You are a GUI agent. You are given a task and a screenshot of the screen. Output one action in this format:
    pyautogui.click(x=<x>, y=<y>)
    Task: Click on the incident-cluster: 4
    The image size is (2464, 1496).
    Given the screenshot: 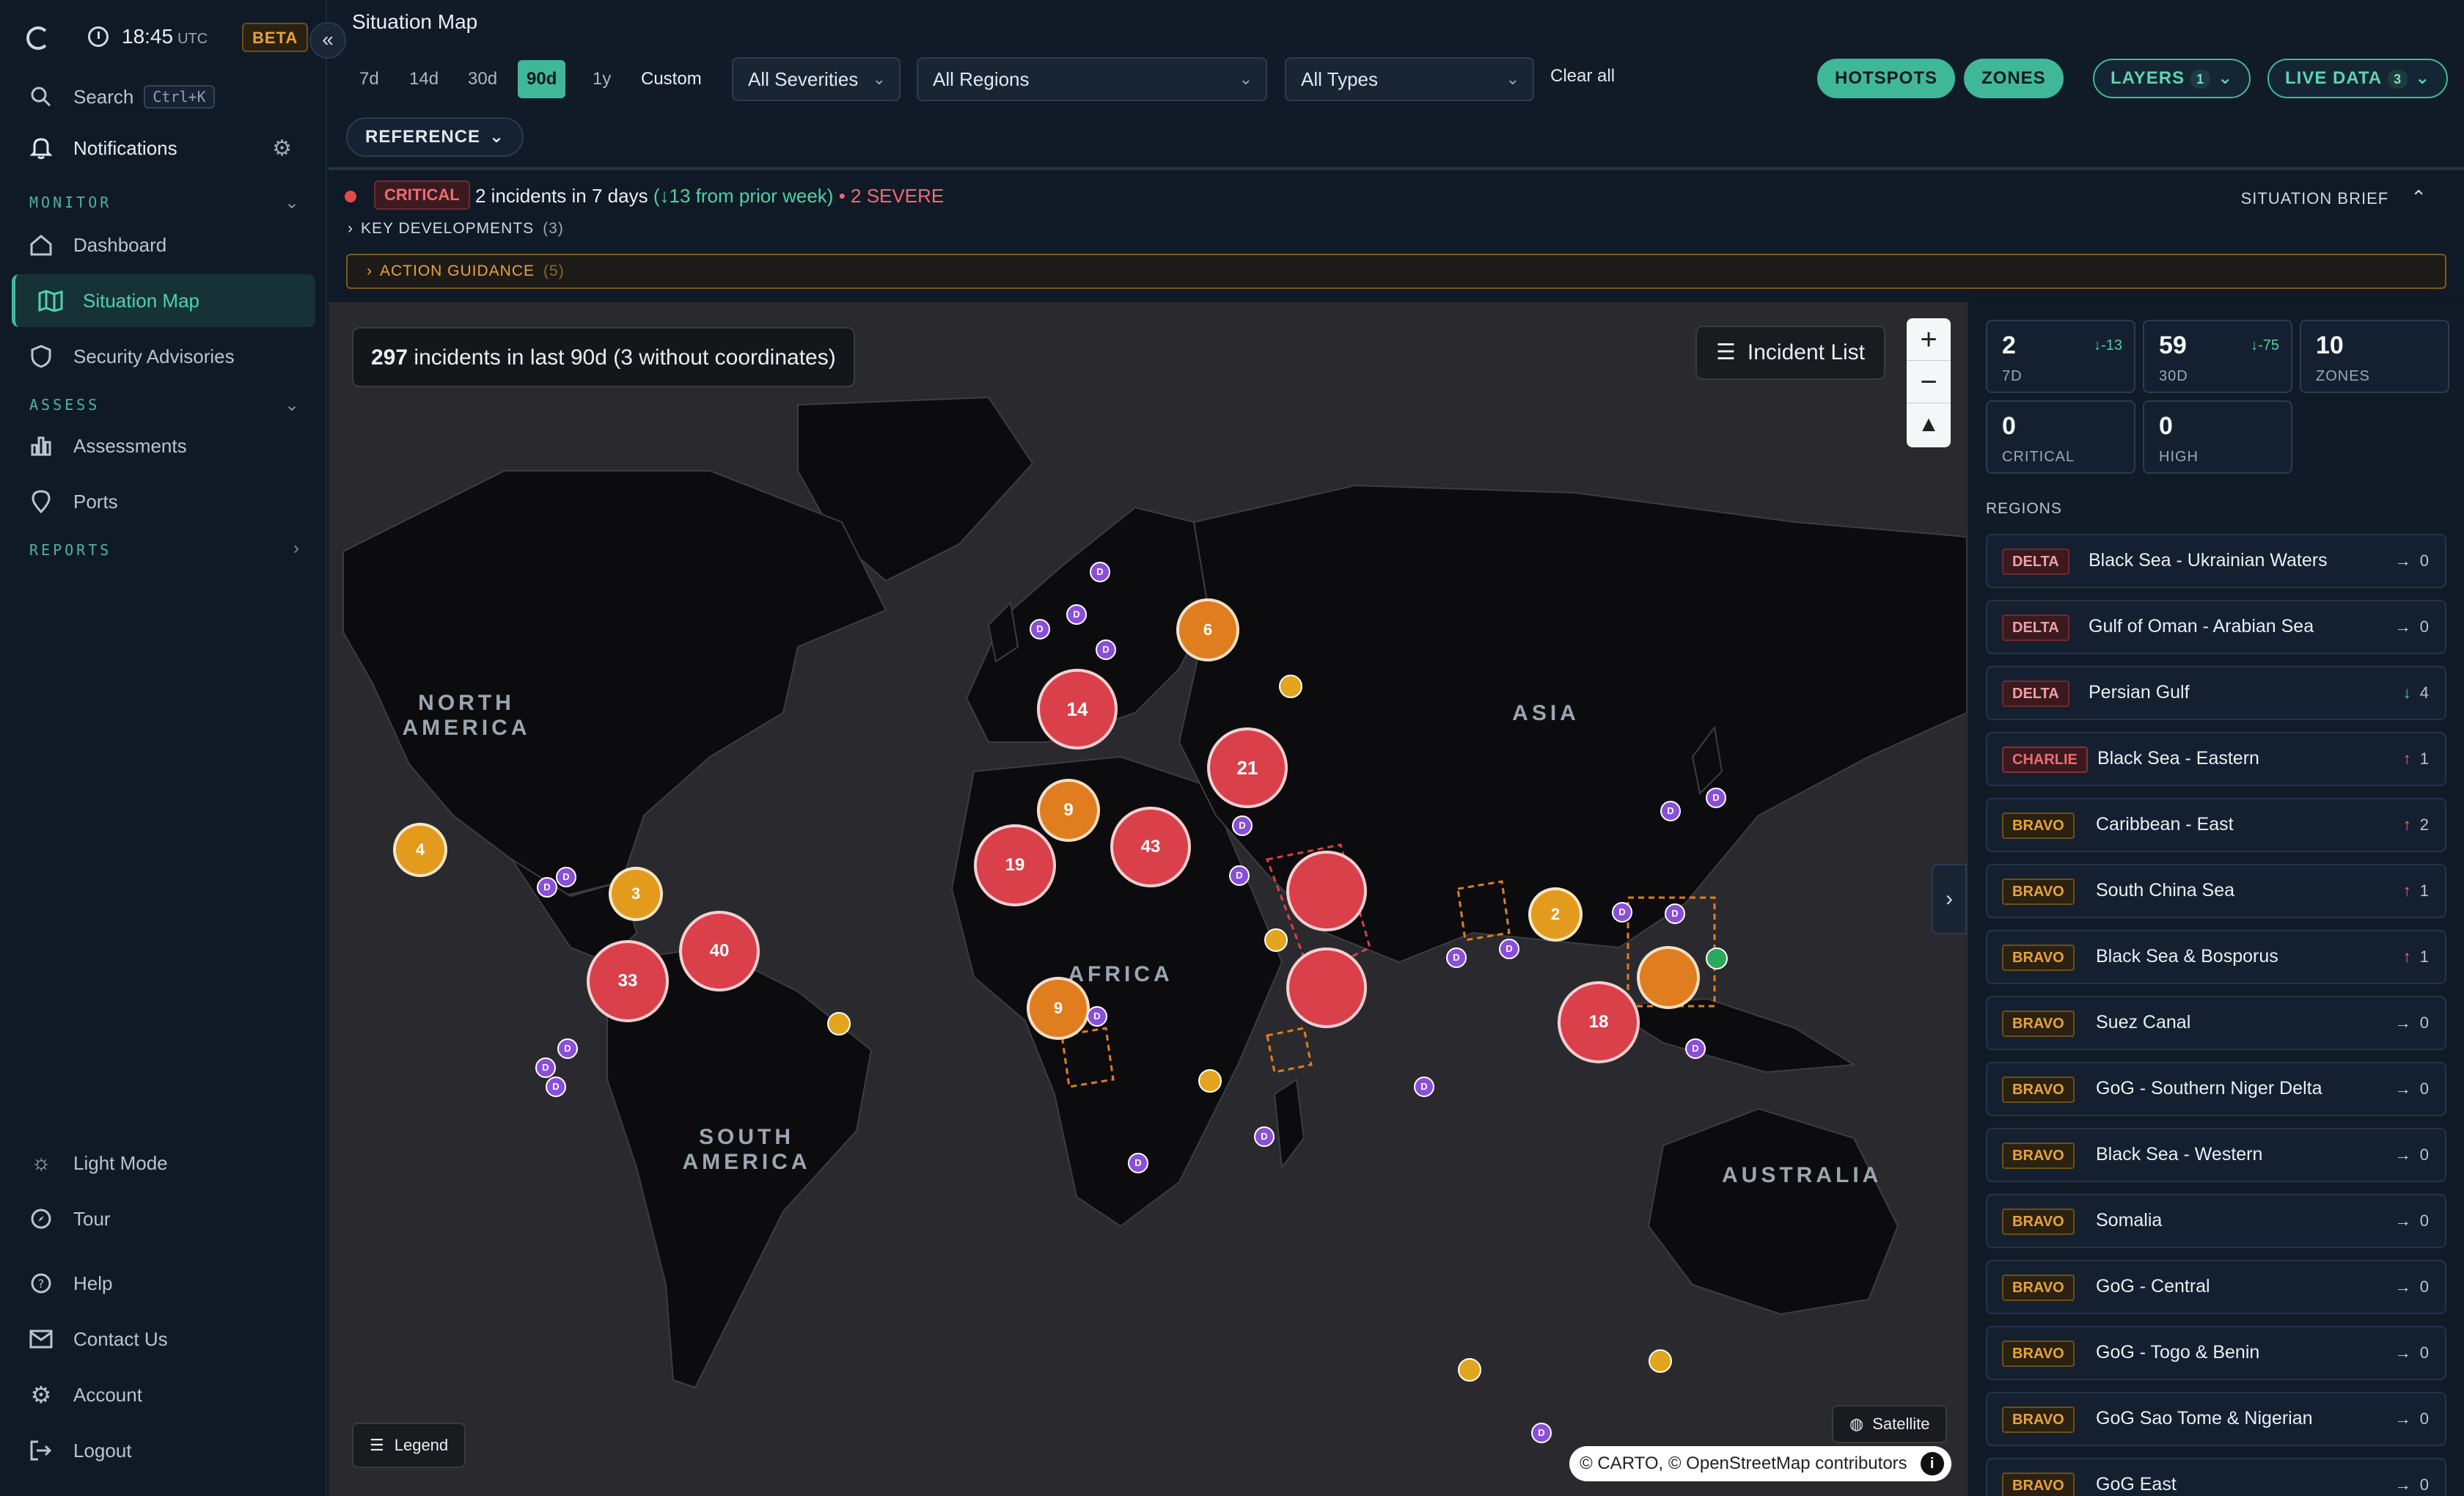 What is the action you would take?
    pyautogui.click(x=420, y=850)
    